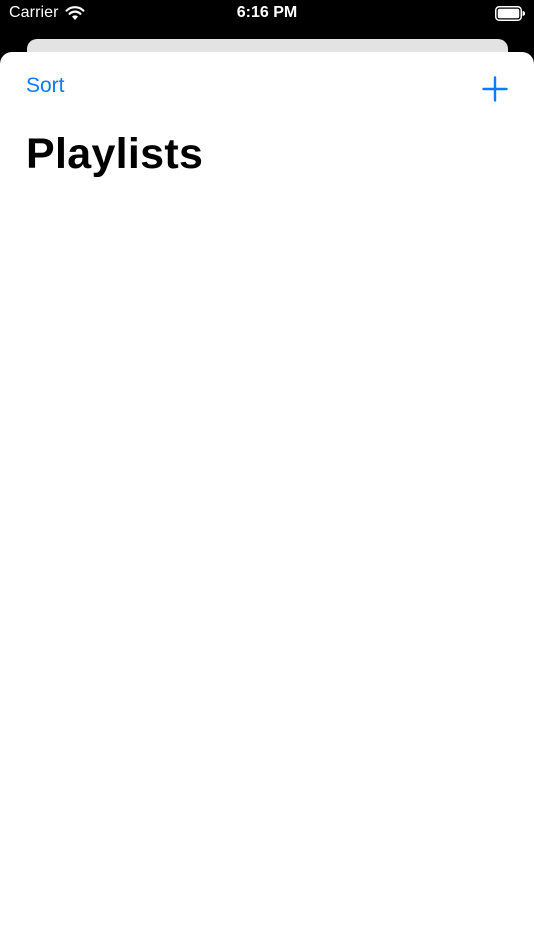  Describe the element at coordinates (115, 154) in the screenshot. I see `page-title: Playlists` at that location.